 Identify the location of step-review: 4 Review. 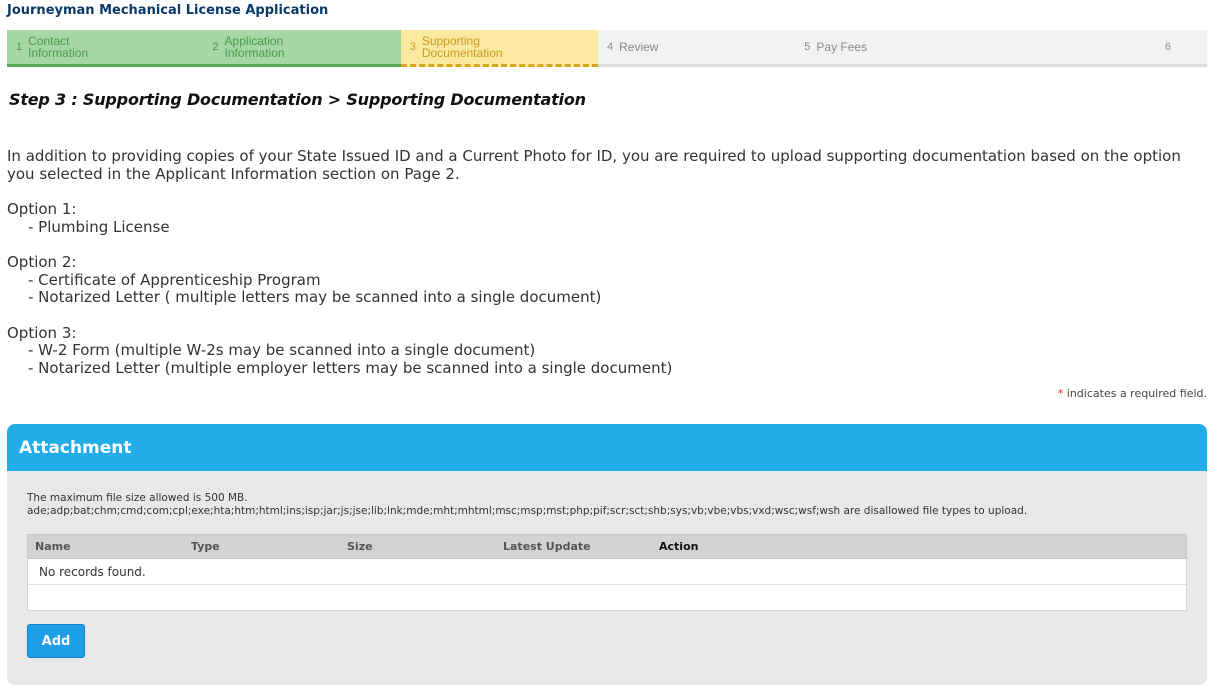
(696, 48).